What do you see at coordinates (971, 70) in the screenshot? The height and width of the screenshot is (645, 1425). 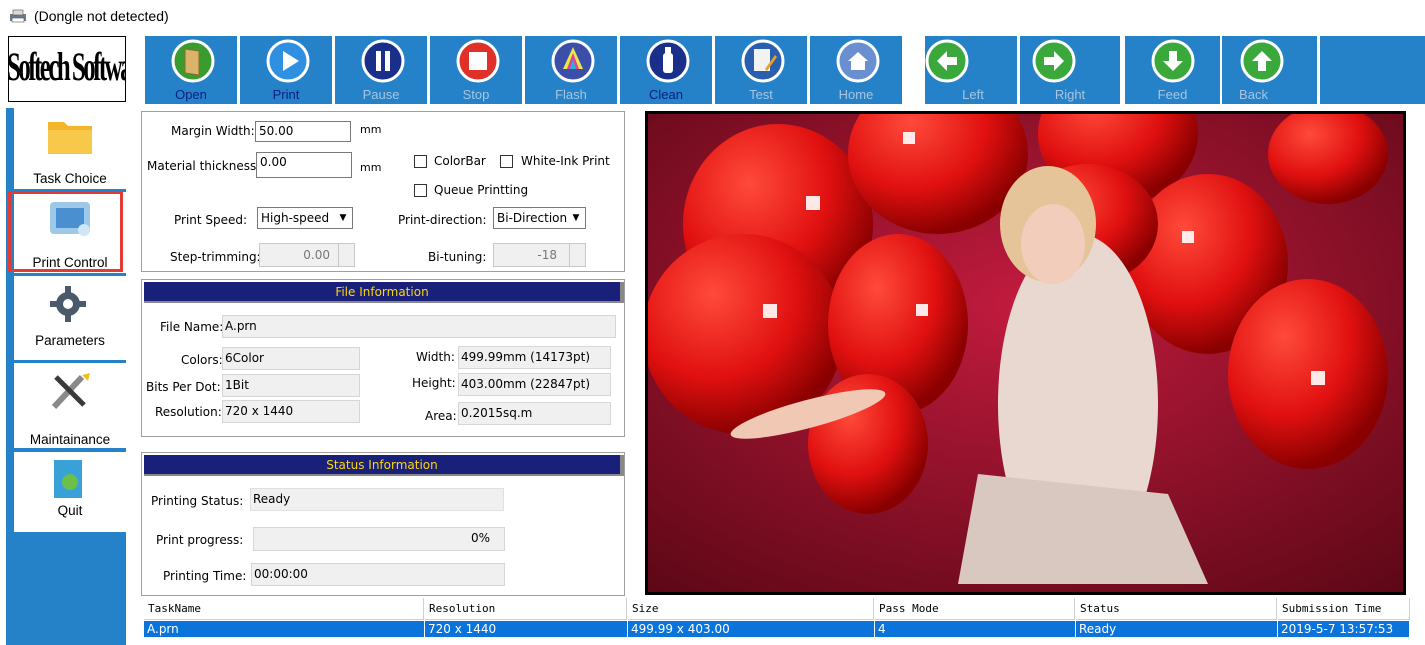 I see `left-button: Left` at bounding box center [971, 70].